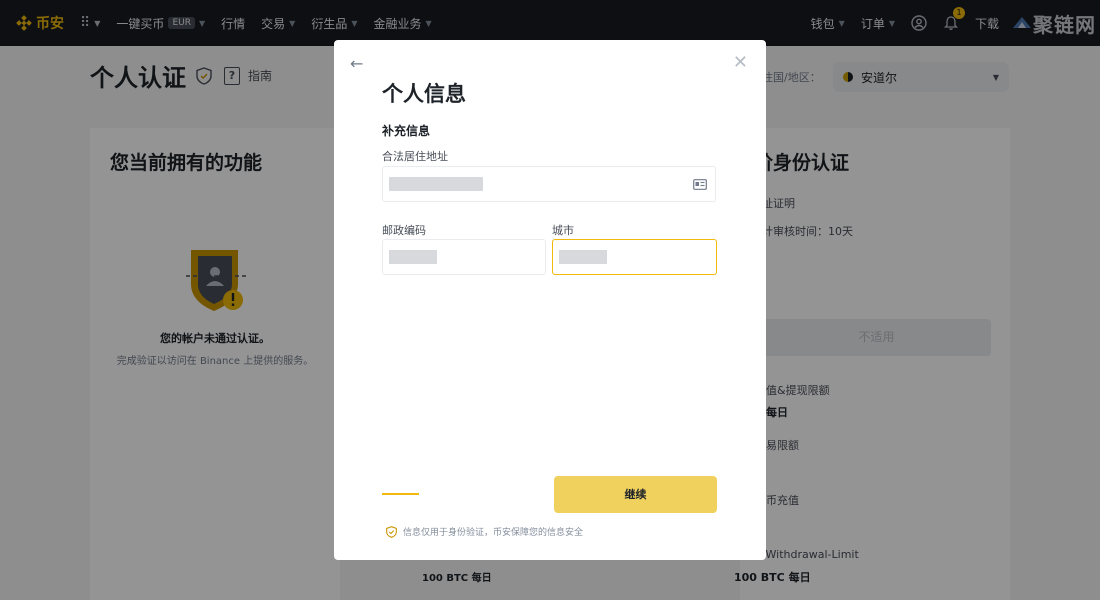 Image resolution: width=1100 pixels, height=600 pixels. What do you see at coordinates (635, 494) in the screenshot?
I see `continue-button: 继续` at bounding box center [635, 494].